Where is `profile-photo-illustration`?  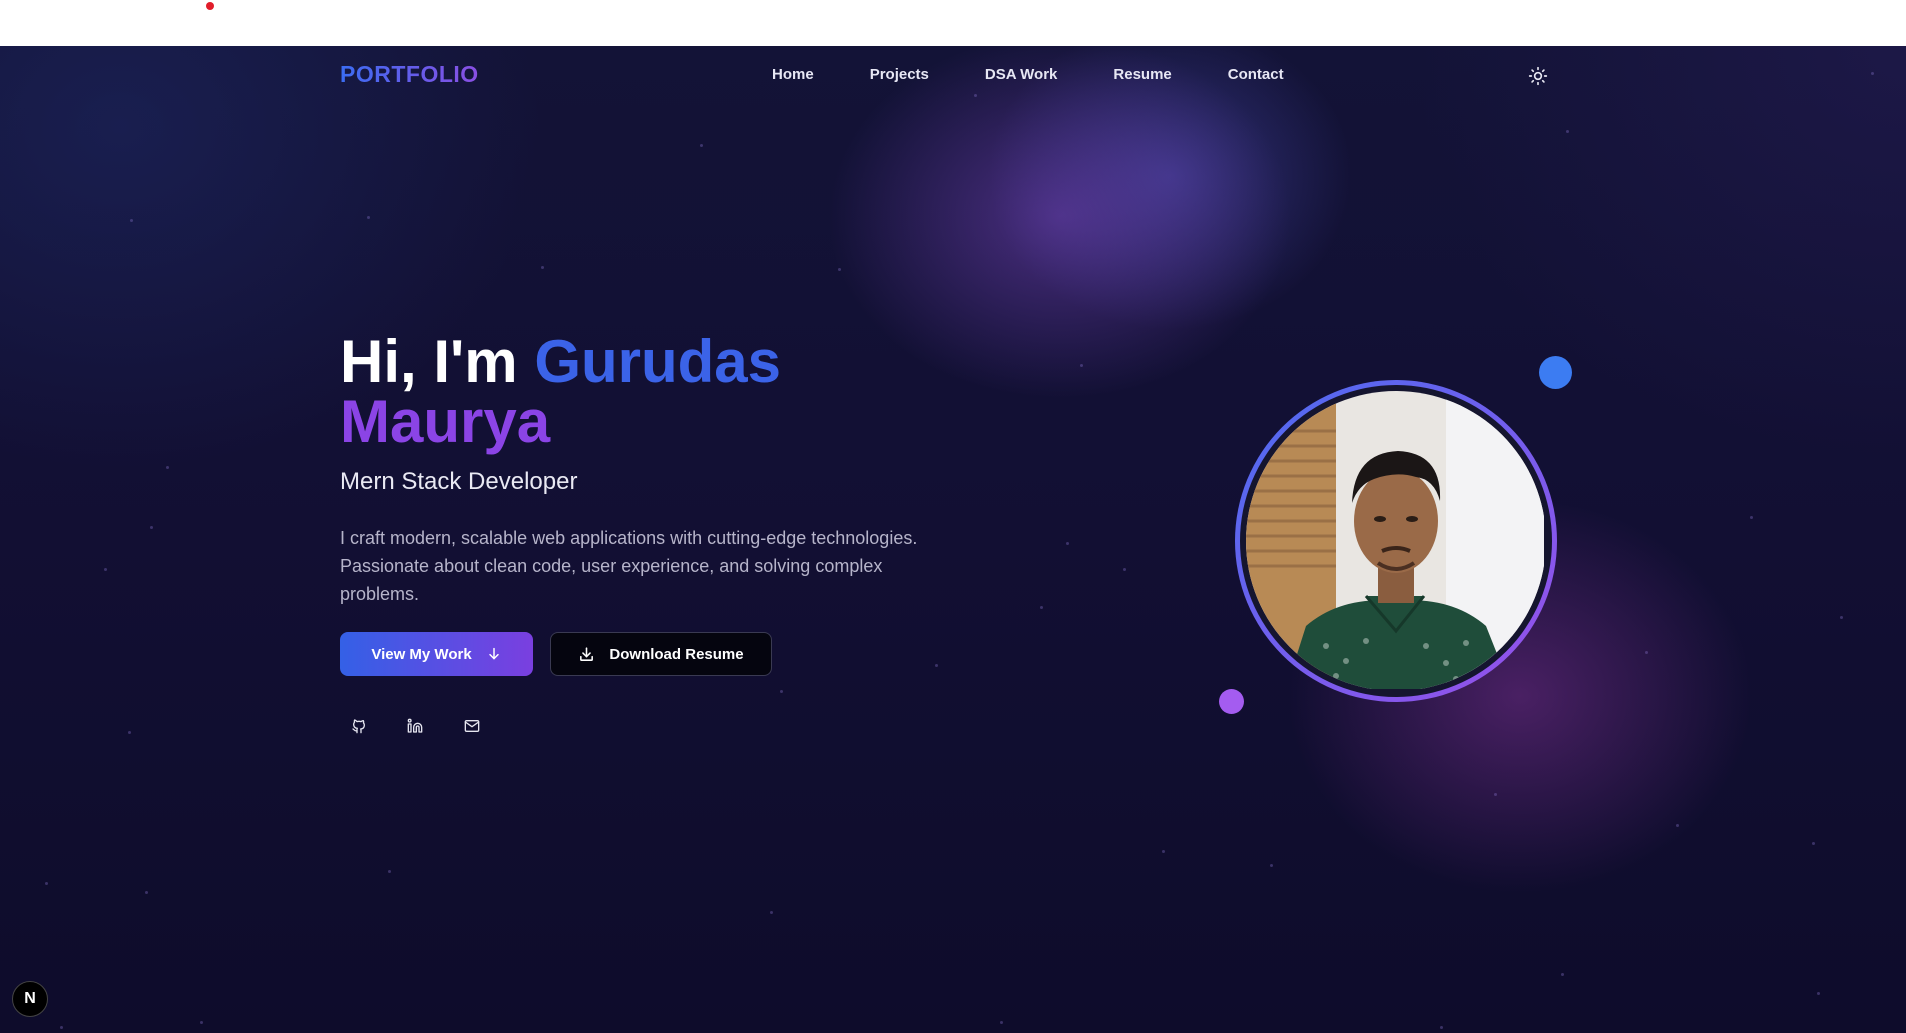
profile-photo-illustration is located at coordinates (1395, 540).